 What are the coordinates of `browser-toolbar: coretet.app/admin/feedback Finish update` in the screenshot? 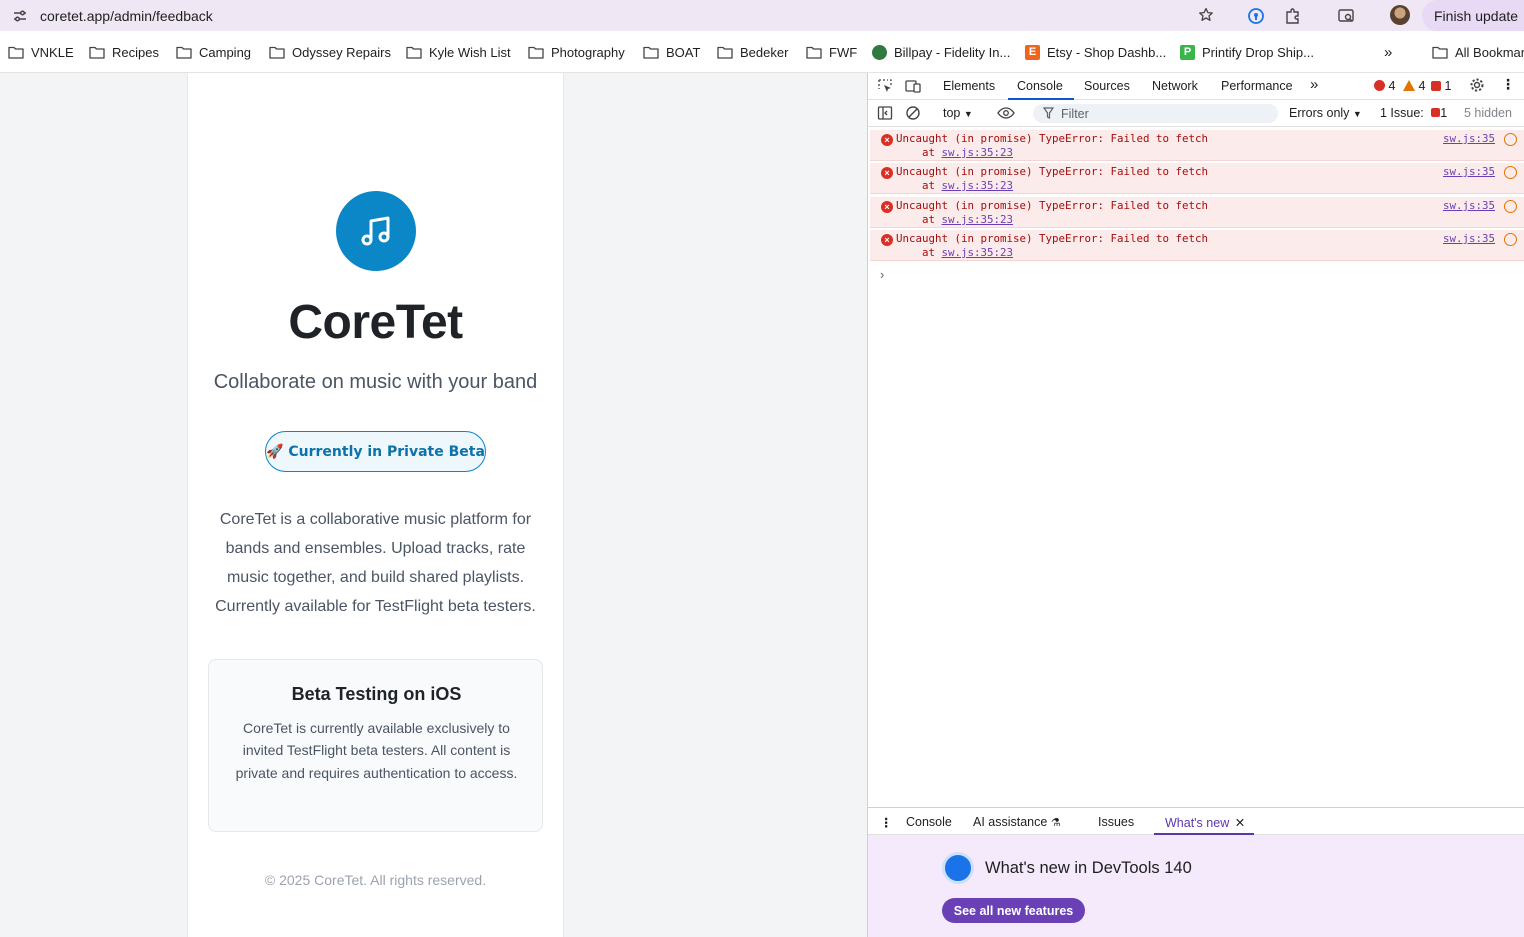 It's located at (762, 15).